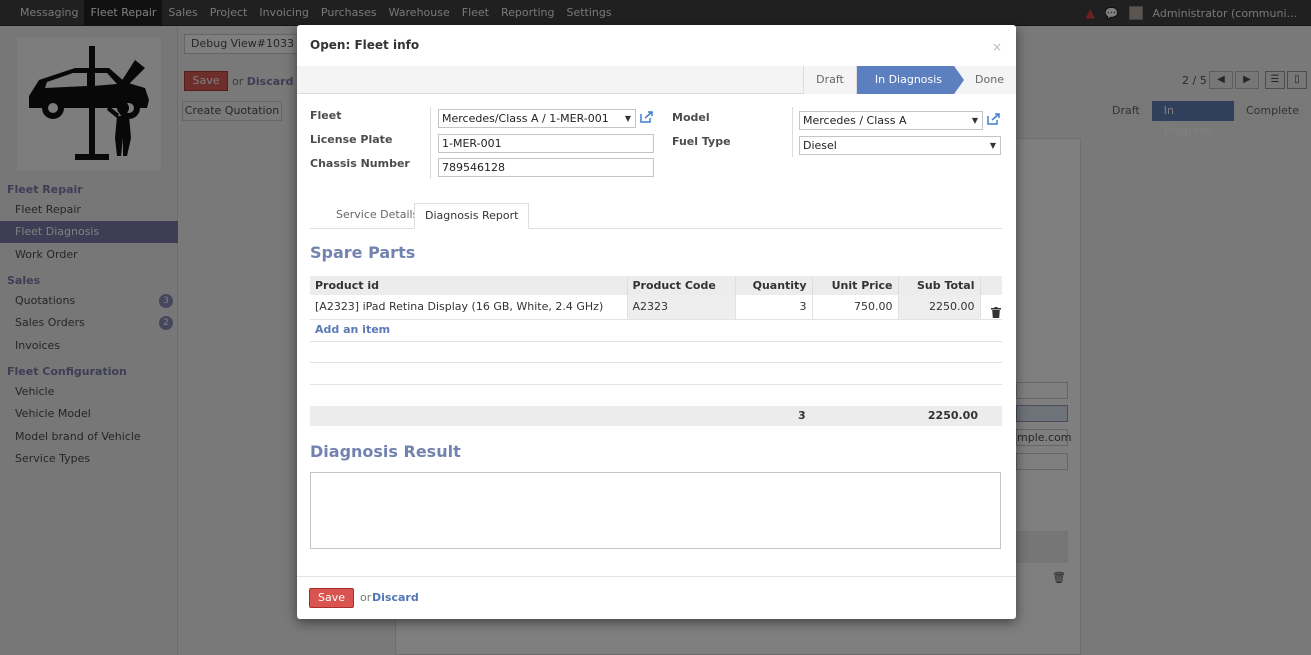 This screenshot has height=655, width=1311. Describe the element at coordinates (656, 216) in the screenshot. I see `notebook-tabs: Service Details Diagnosis Report` at that location.